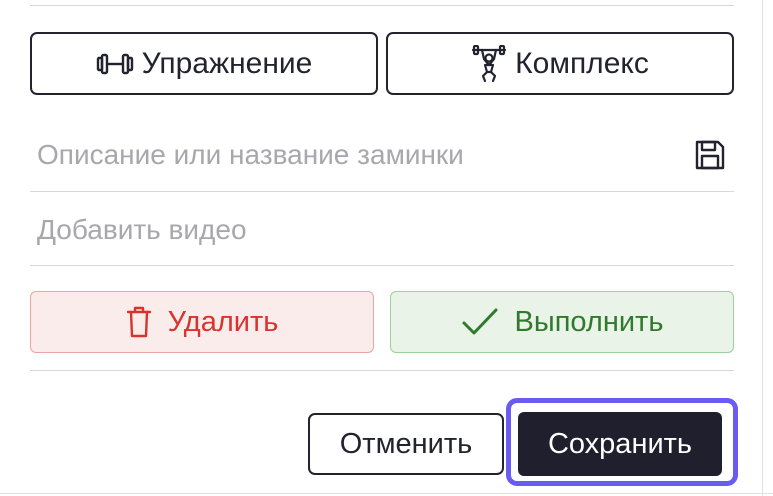 The width and height of the screenshot is (773, 496). I want to click on trash-icon, so click(139, 322).